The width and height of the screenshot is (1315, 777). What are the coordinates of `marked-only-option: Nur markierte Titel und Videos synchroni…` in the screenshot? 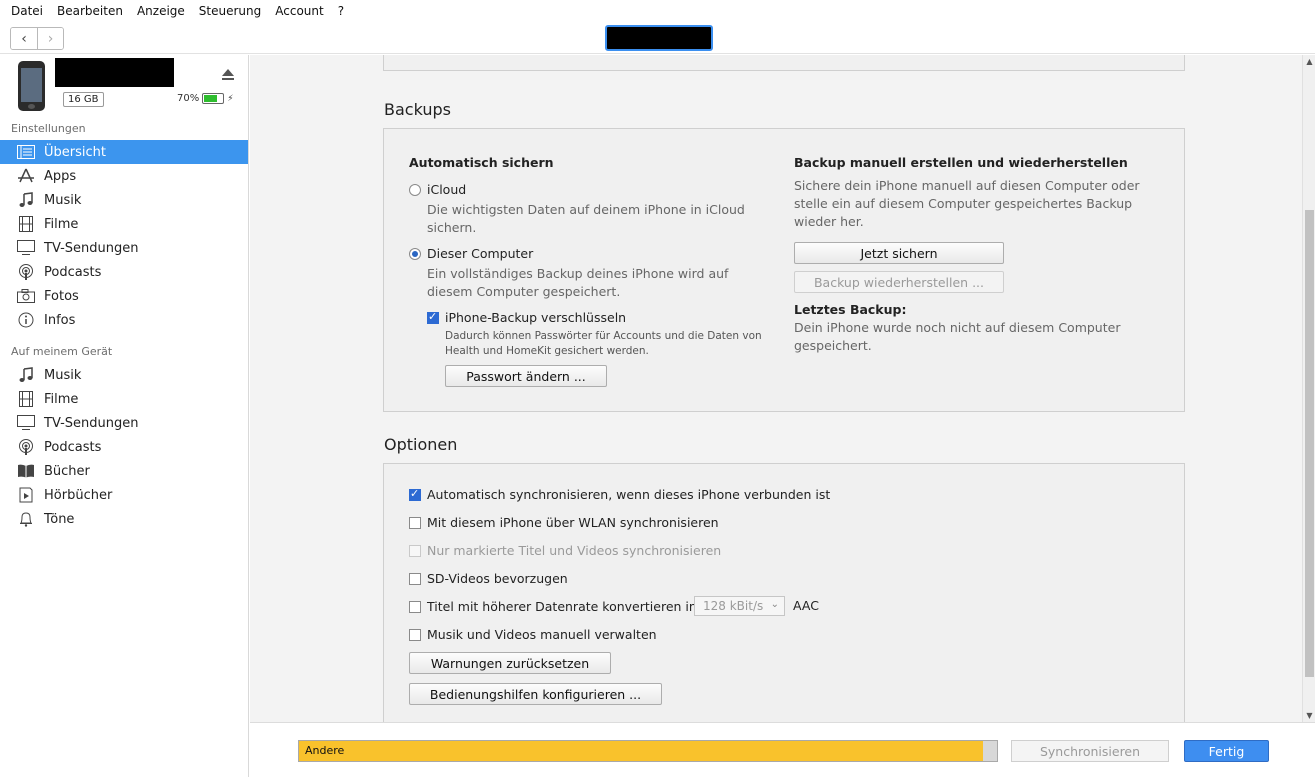 It's located at (565, 550).